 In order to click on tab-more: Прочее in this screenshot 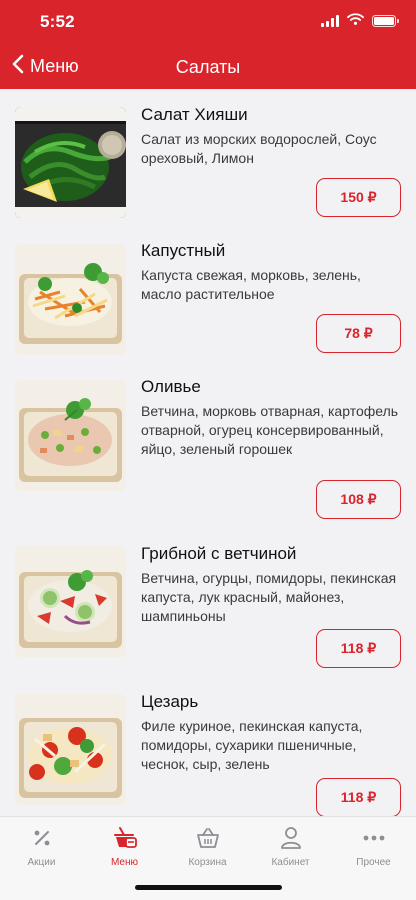, I will do `click(373, 850)`.